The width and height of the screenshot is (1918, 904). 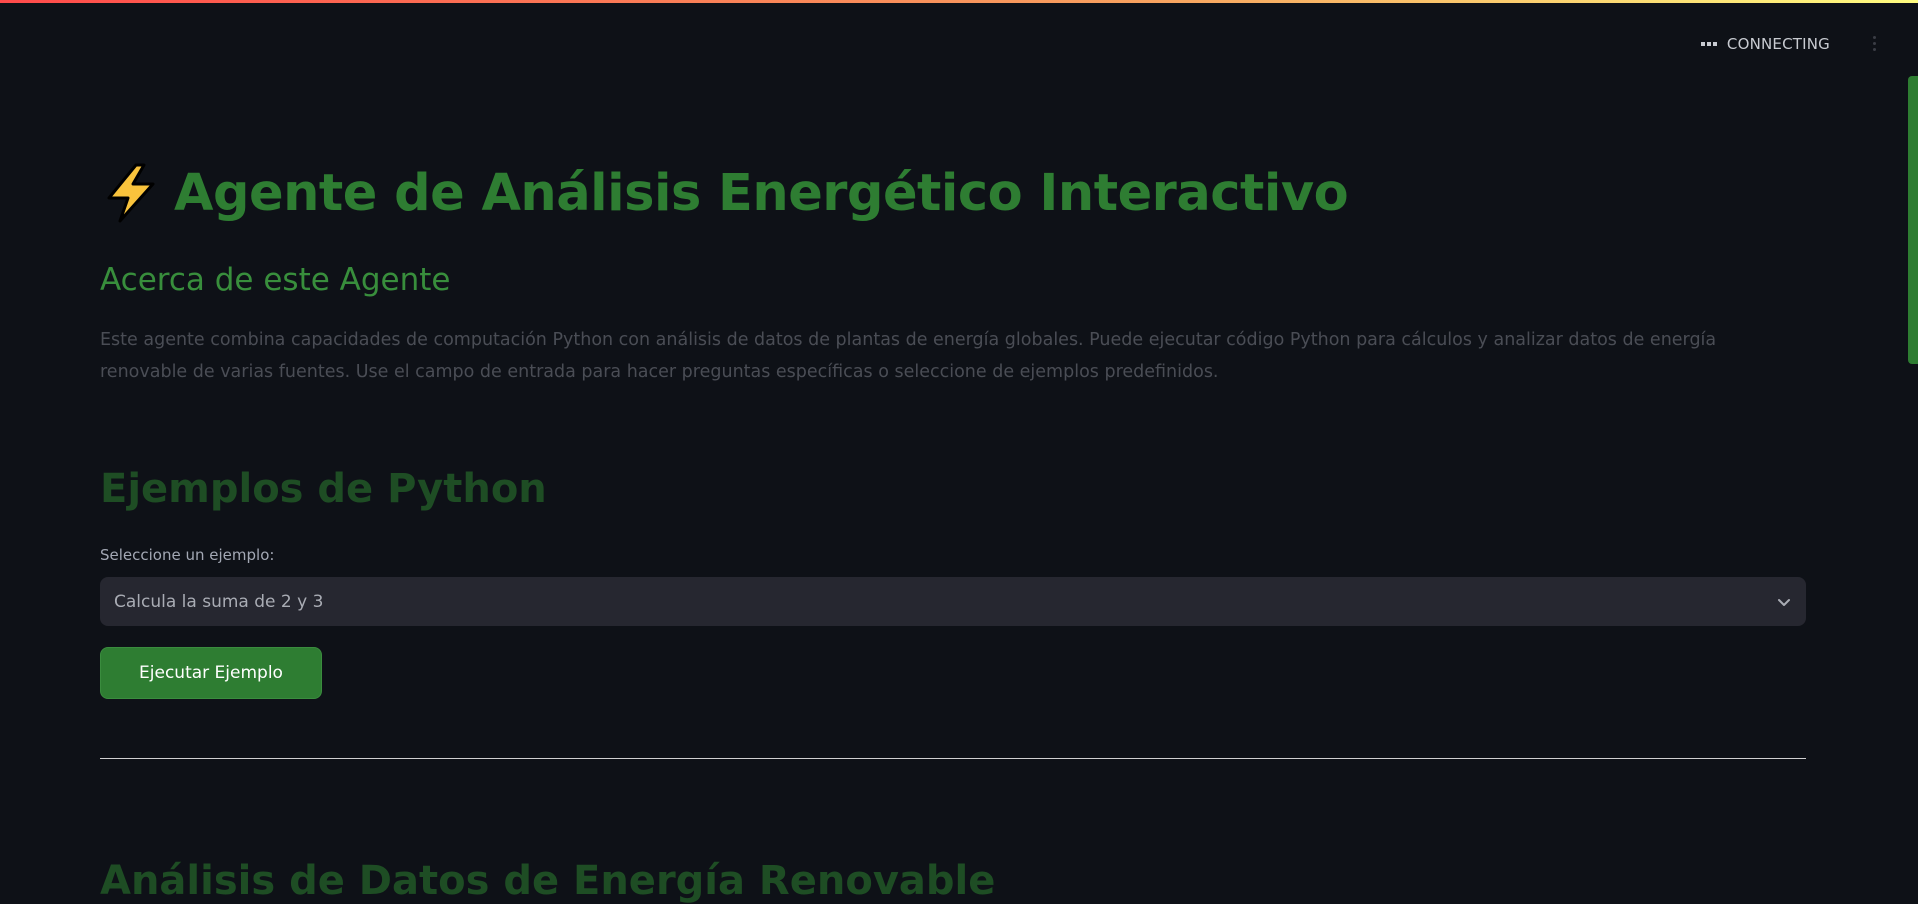 I want to click on ellipsis-icon, so click(x=1708, y=44).